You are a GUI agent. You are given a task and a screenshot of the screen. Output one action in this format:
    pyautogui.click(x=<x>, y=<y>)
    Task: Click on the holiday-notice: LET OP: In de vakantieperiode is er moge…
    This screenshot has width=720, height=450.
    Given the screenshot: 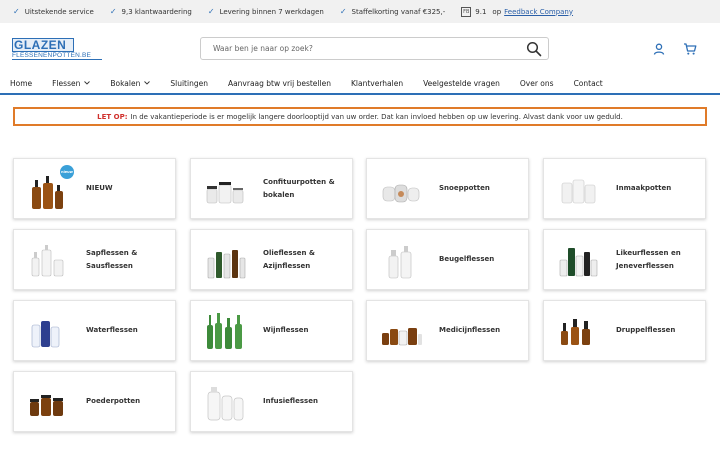 What is the action you would take?
    pyautogui.click(x=360, y=116)
    